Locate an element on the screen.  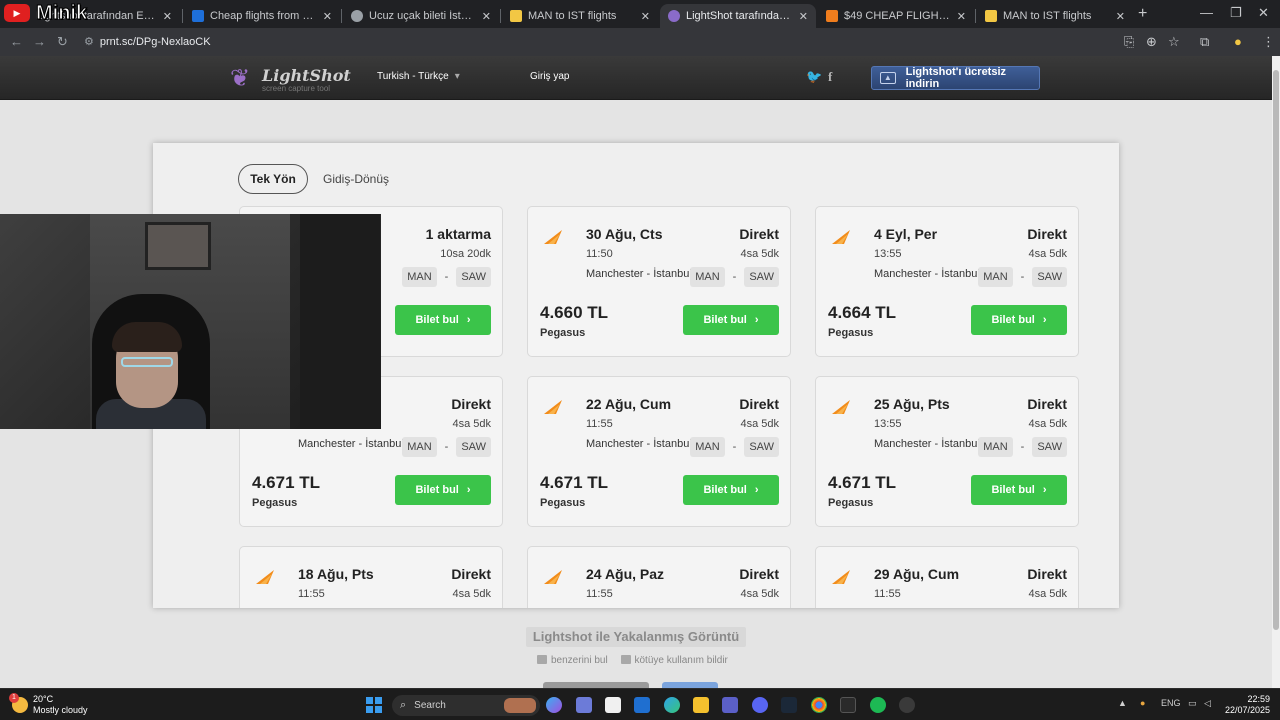
minimize-icon: — is located at coordinates (1206, 12).